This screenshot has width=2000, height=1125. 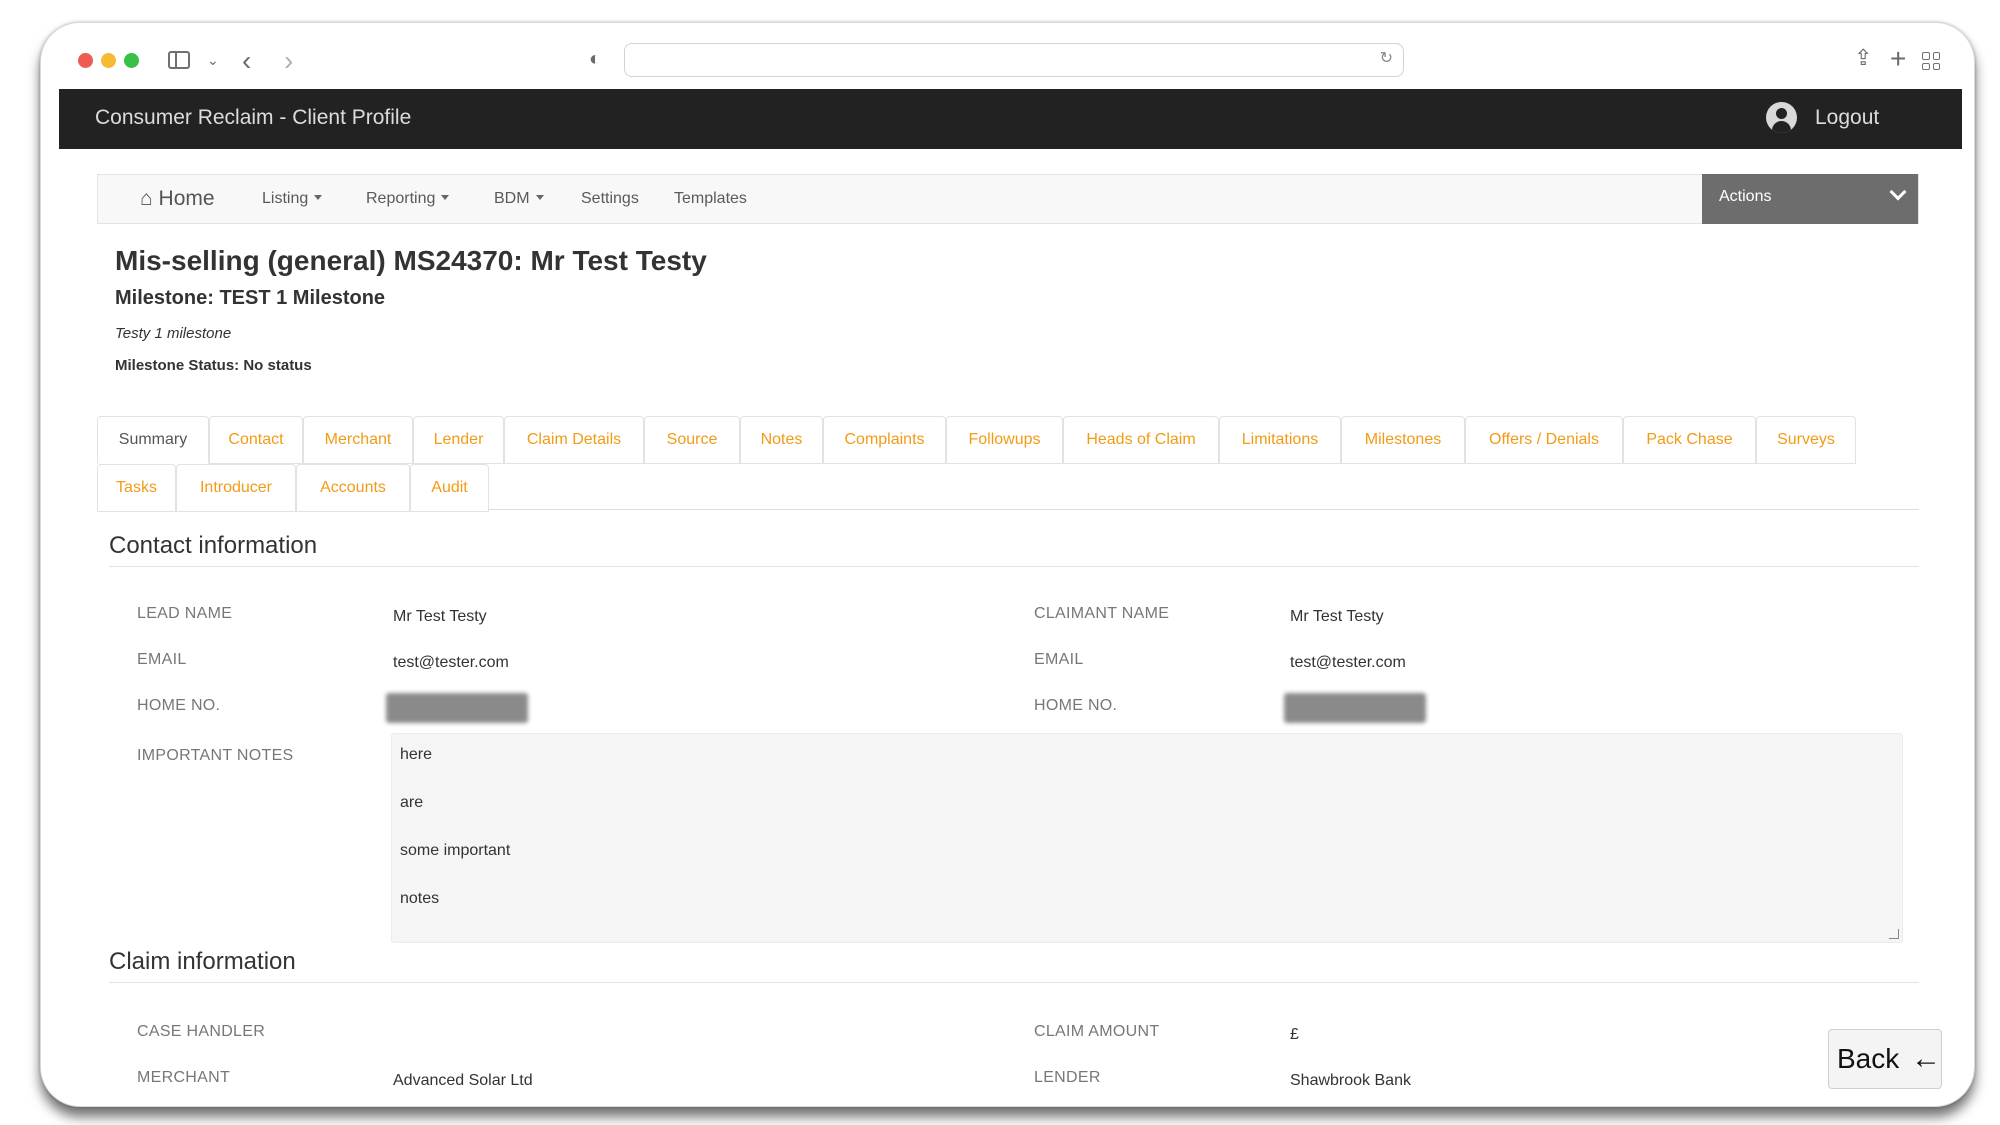 What do you see at coordinates (416, 754) in the screenshot?
I see `note-line: here` at bounding box center [416, 754].